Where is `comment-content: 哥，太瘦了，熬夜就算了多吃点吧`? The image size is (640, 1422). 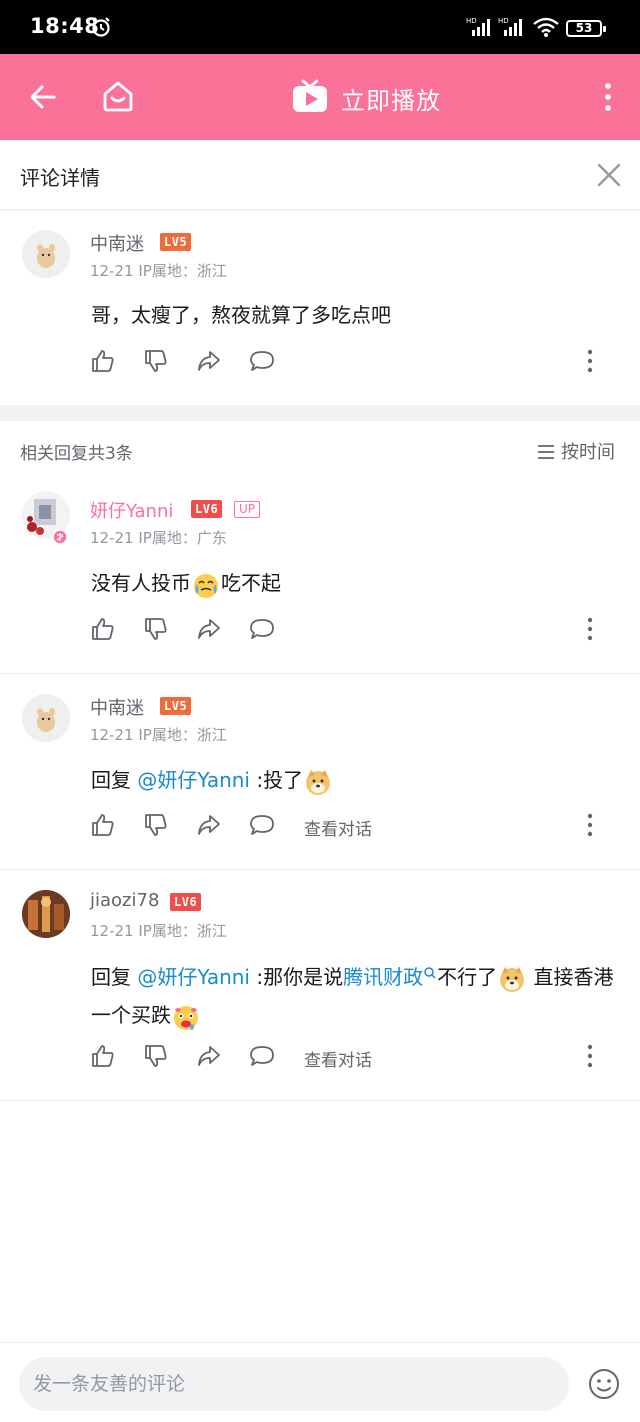 comment-content: 哥，太瘦了，熬夜就算了多吃点吧 is located at coordinates (241, 315).